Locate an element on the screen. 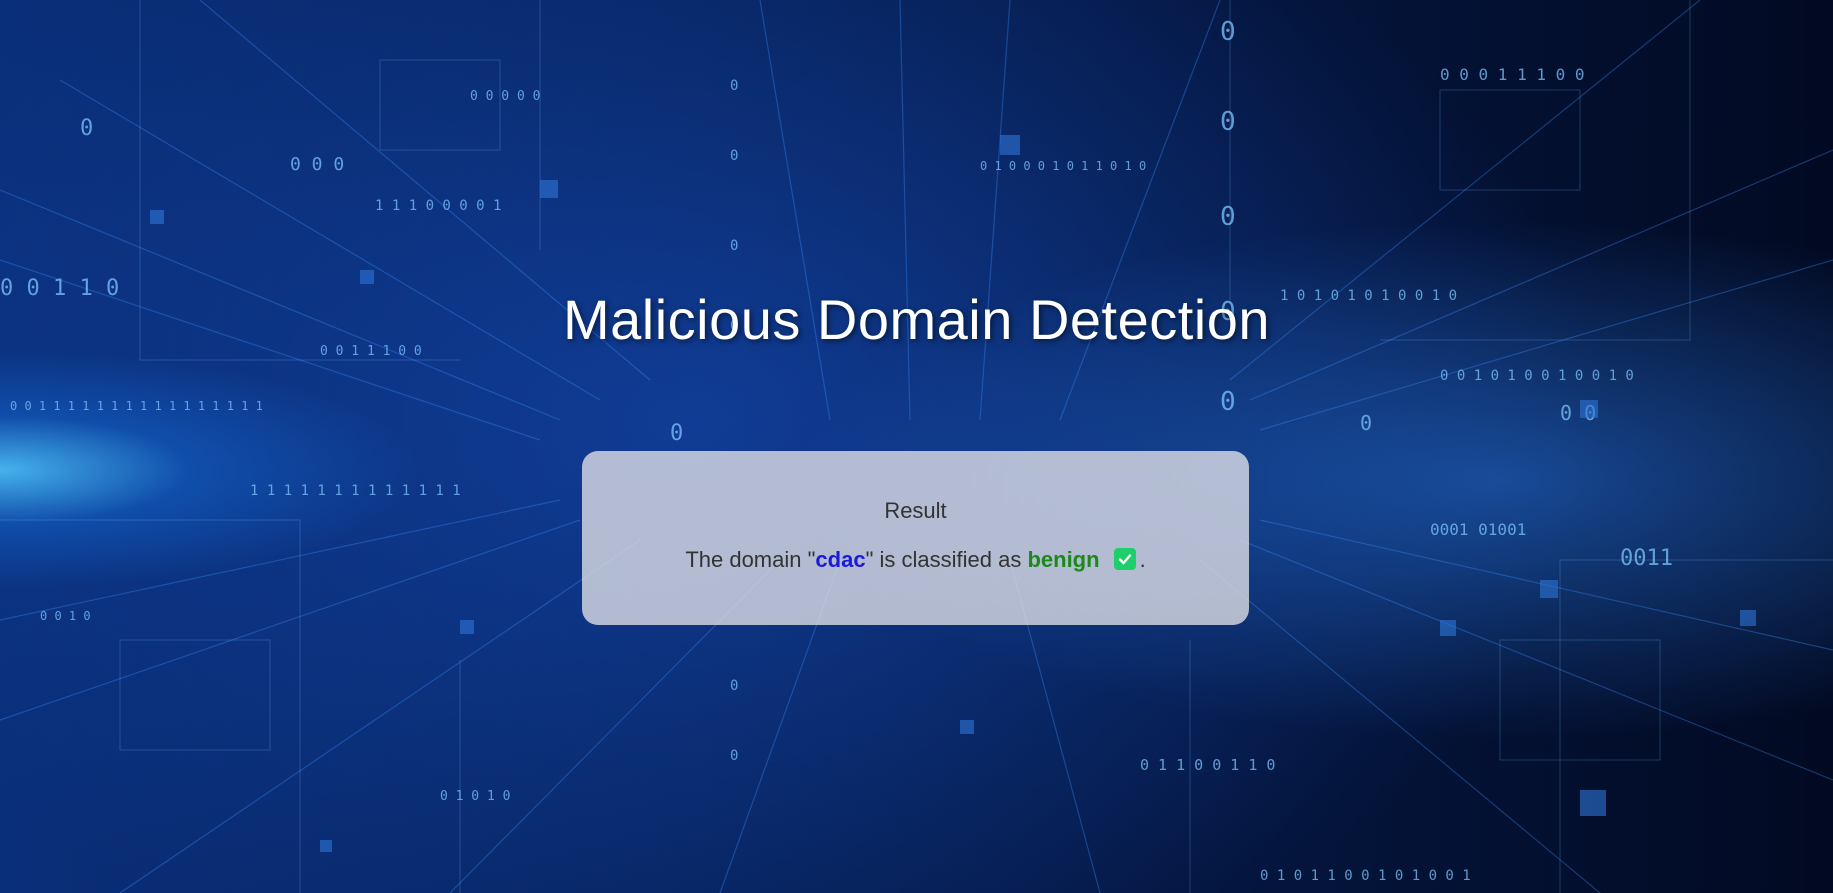 The width and height of the screenshot is (1833, 893). svg-text: 0 1 0 0 0 1 0 1 1 0 1 0 is located at coordinates (1063, 166).